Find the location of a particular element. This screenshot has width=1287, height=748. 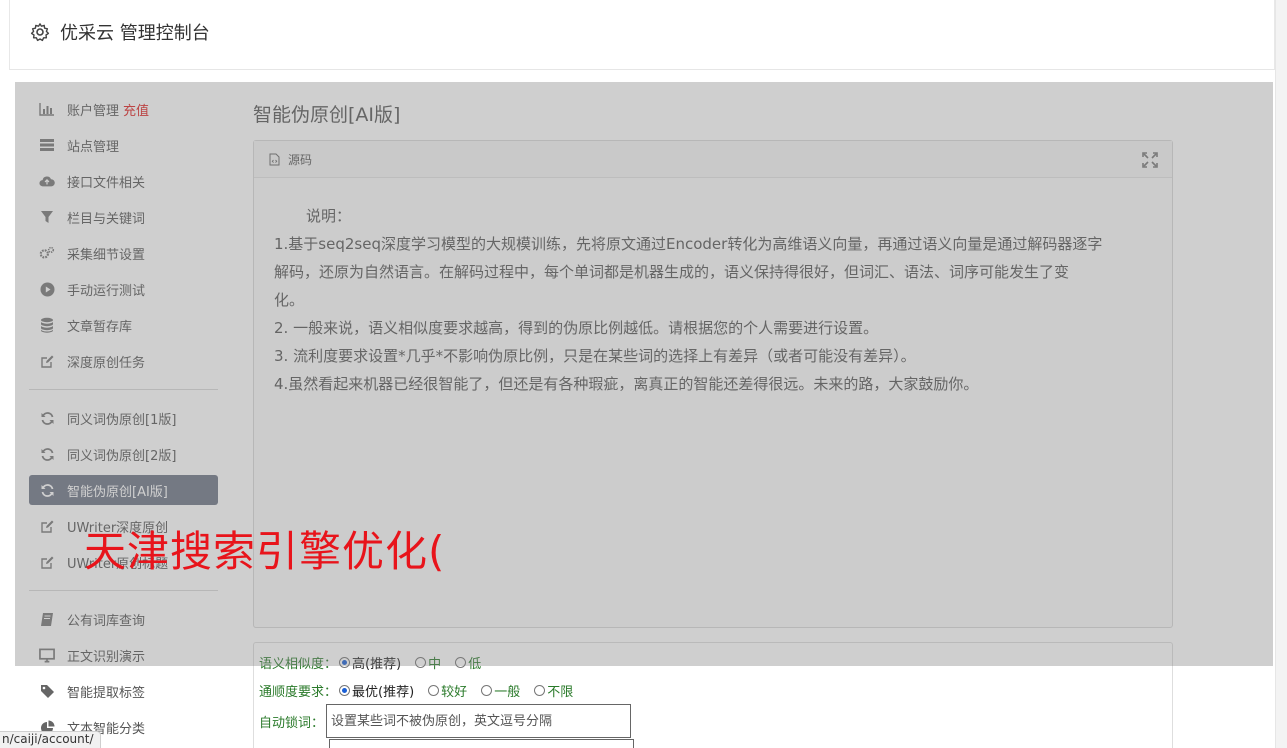

sidebar-item-label: 智能伪原创[AI版] is located at coordinates (117, 492).